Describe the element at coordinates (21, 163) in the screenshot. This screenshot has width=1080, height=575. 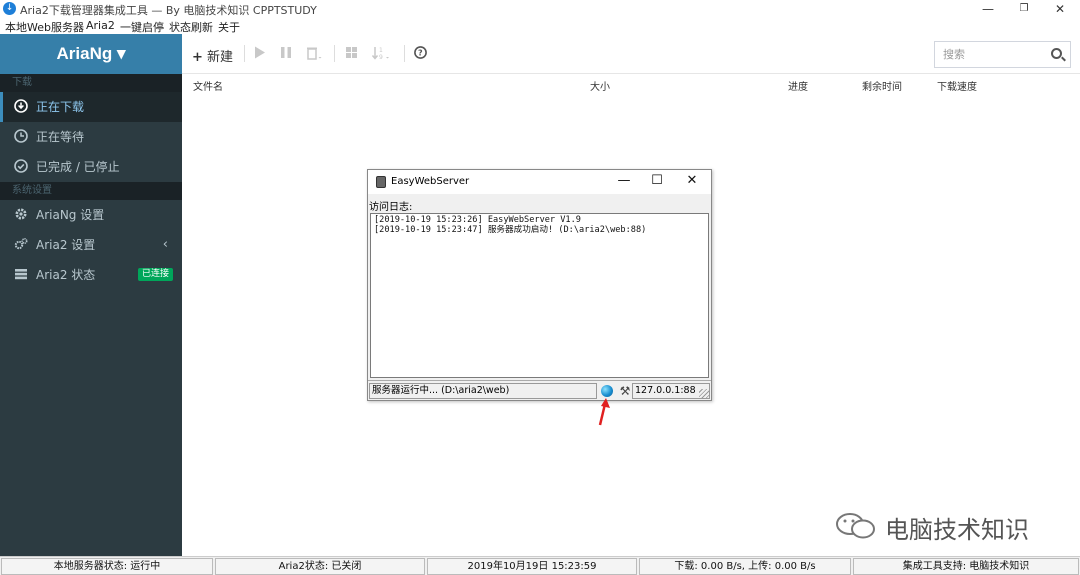
I see `check-circle-icon` at that location.